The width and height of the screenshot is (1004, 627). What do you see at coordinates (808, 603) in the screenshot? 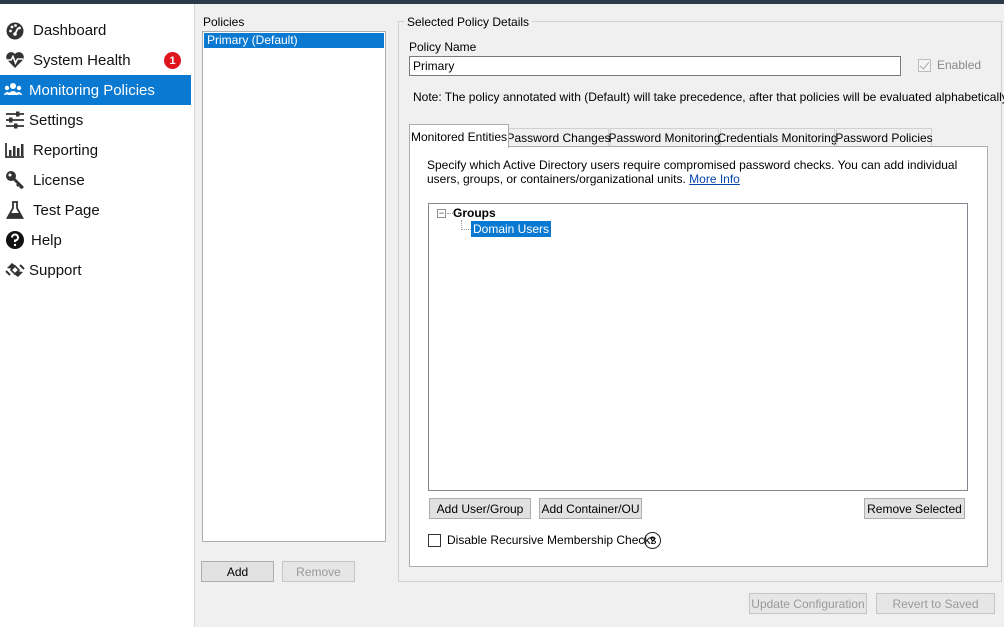
I see `update-configuration-button: Update Configuration` at bounding box center [808, 603].